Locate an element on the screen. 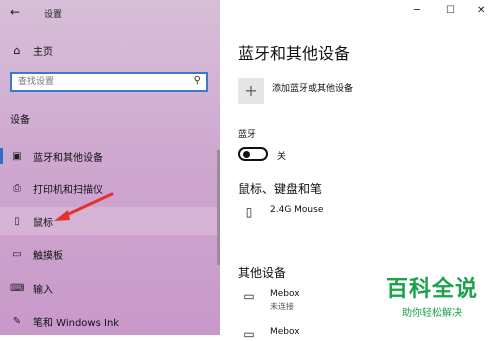 The height and width of the screenshot is (341, 500). bluetooth-state-text: 关 is located at coordinates (282, 157).